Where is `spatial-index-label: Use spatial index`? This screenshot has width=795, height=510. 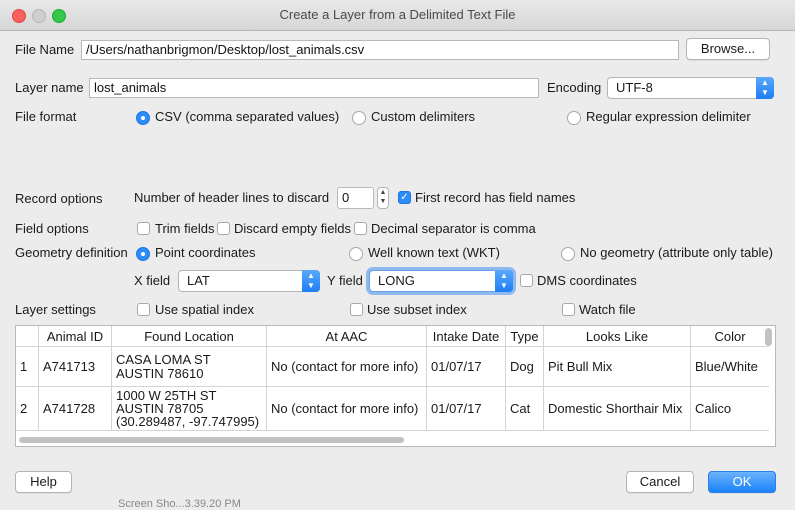 spatial-index-label: Use spatial index is located at coordinates (204, 309).